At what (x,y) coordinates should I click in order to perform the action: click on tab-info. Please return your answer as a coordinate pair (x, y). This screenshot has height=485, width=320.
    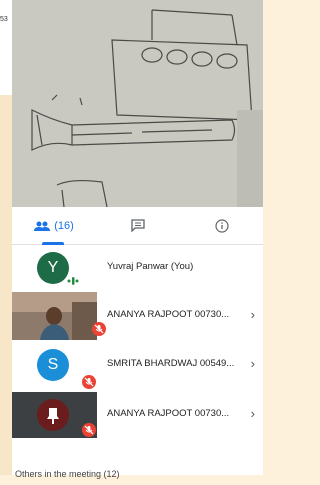
    Looking at the image, I should click on (221, 225).